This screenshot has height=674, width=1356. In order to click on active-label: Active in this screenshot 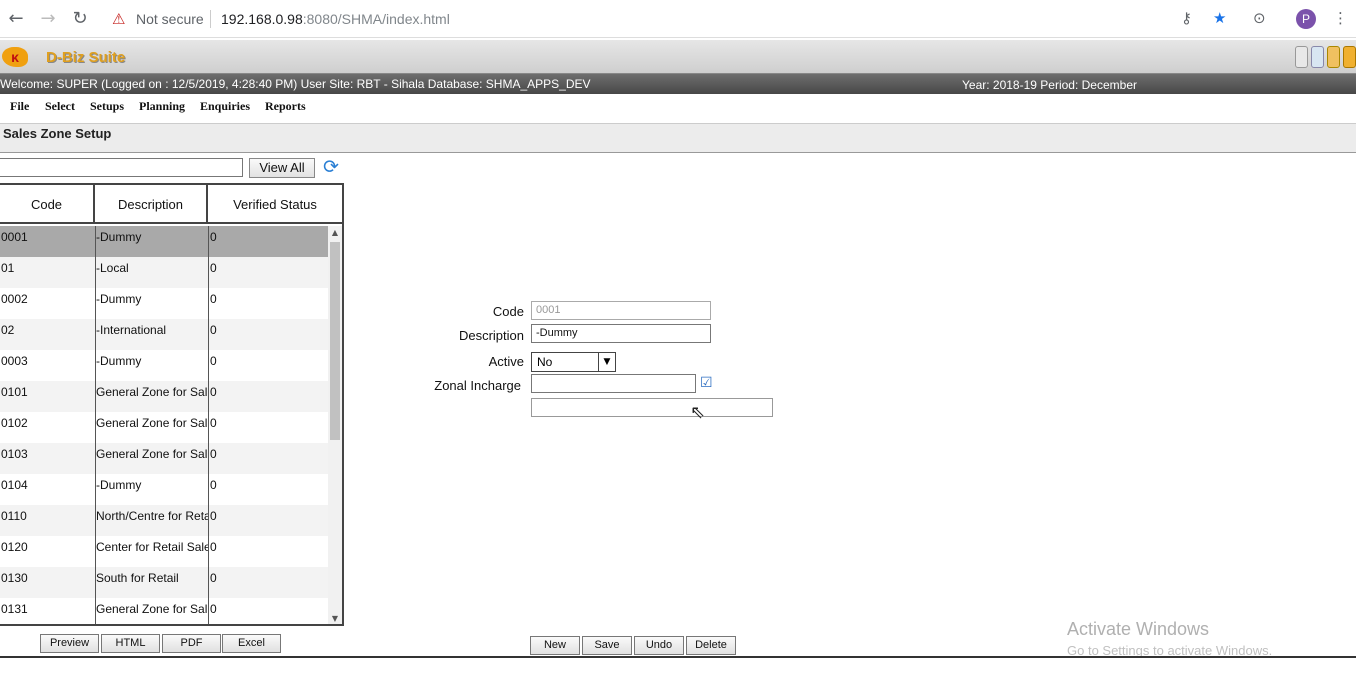, I will do `click(506, 361)`.